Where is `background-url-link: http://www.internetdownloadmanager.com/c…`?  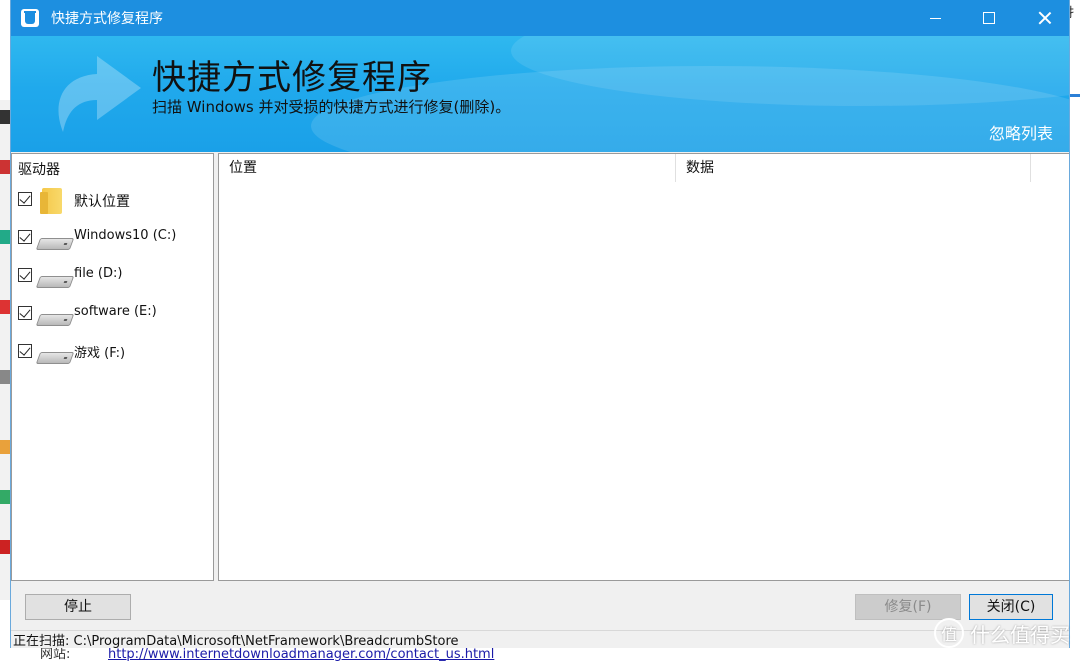
background-url-link: http://www.internetdownloadmanager.com/c… is located at coordinates (301, 654).